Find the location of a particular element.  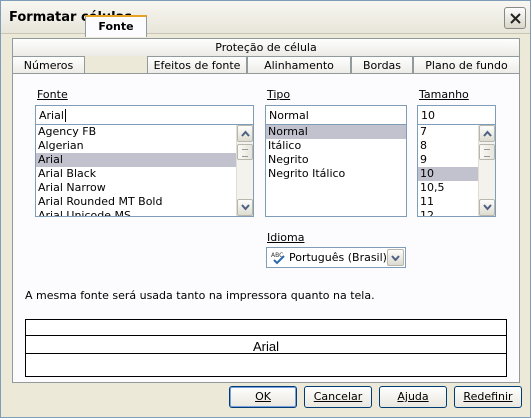

font-label: Fonte is located at coordinates (52, 94).